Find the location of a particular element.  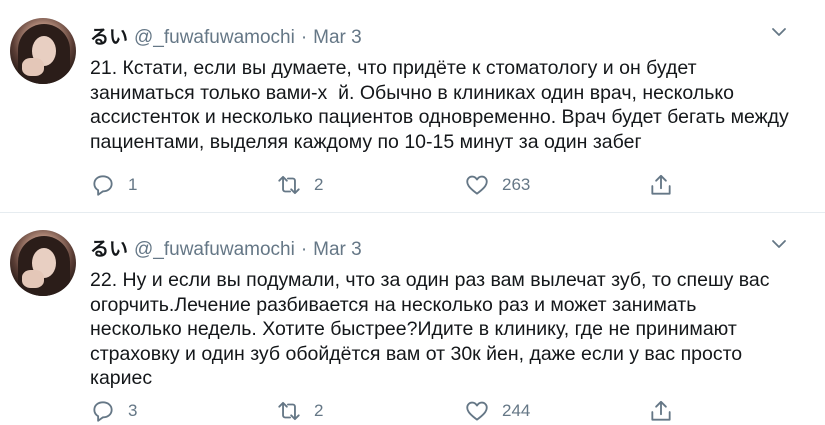

like-count: 263 is located at coordinates (516, 184).